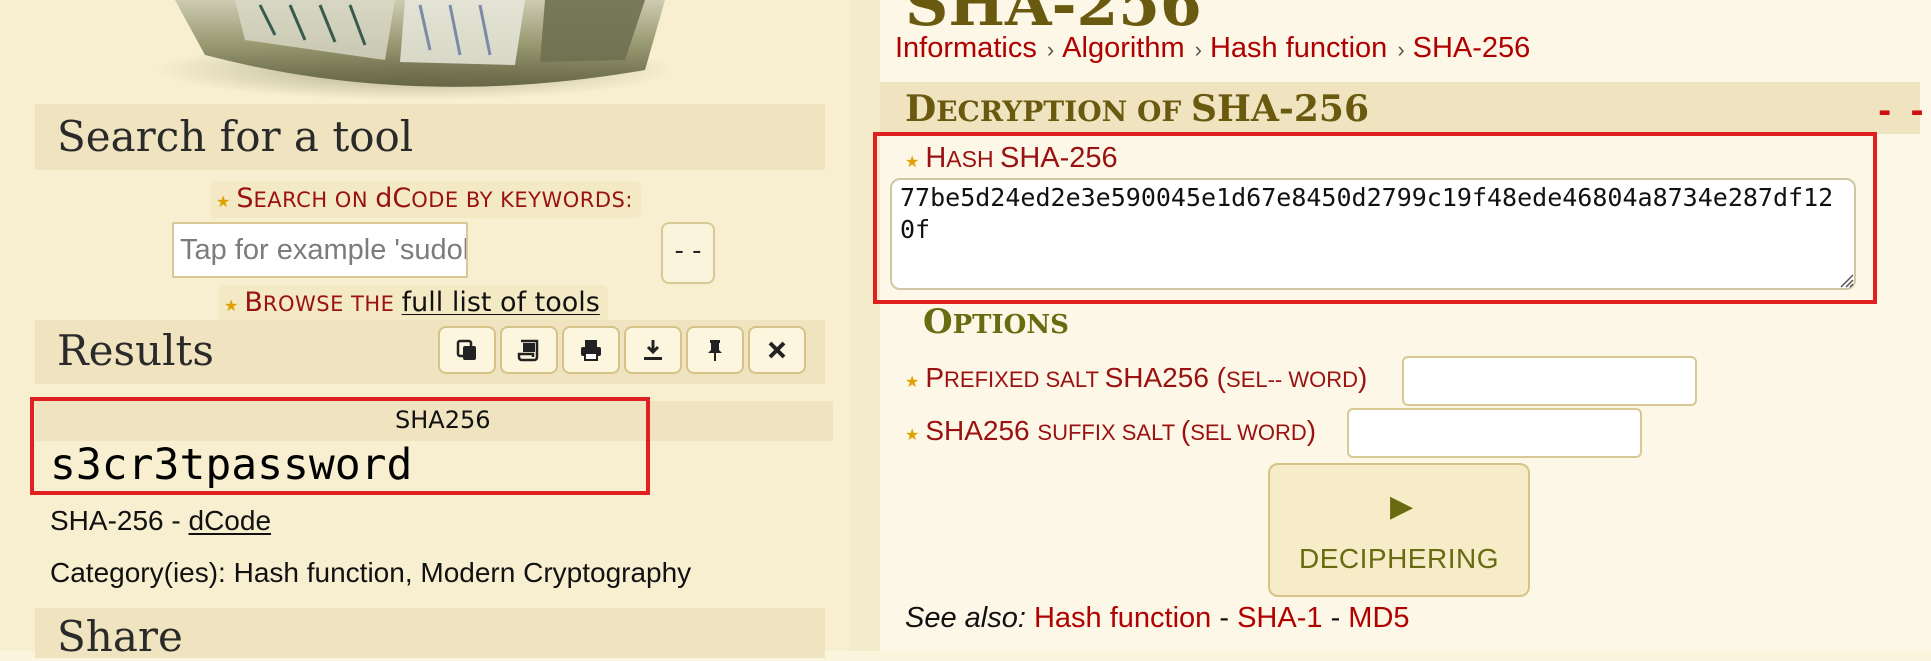  What do you see at coordinates (425, 199) in the screenshot?
I see `keyword-search-label: ★ Search on dCode by keywords:` at bounding box center [425, 199].